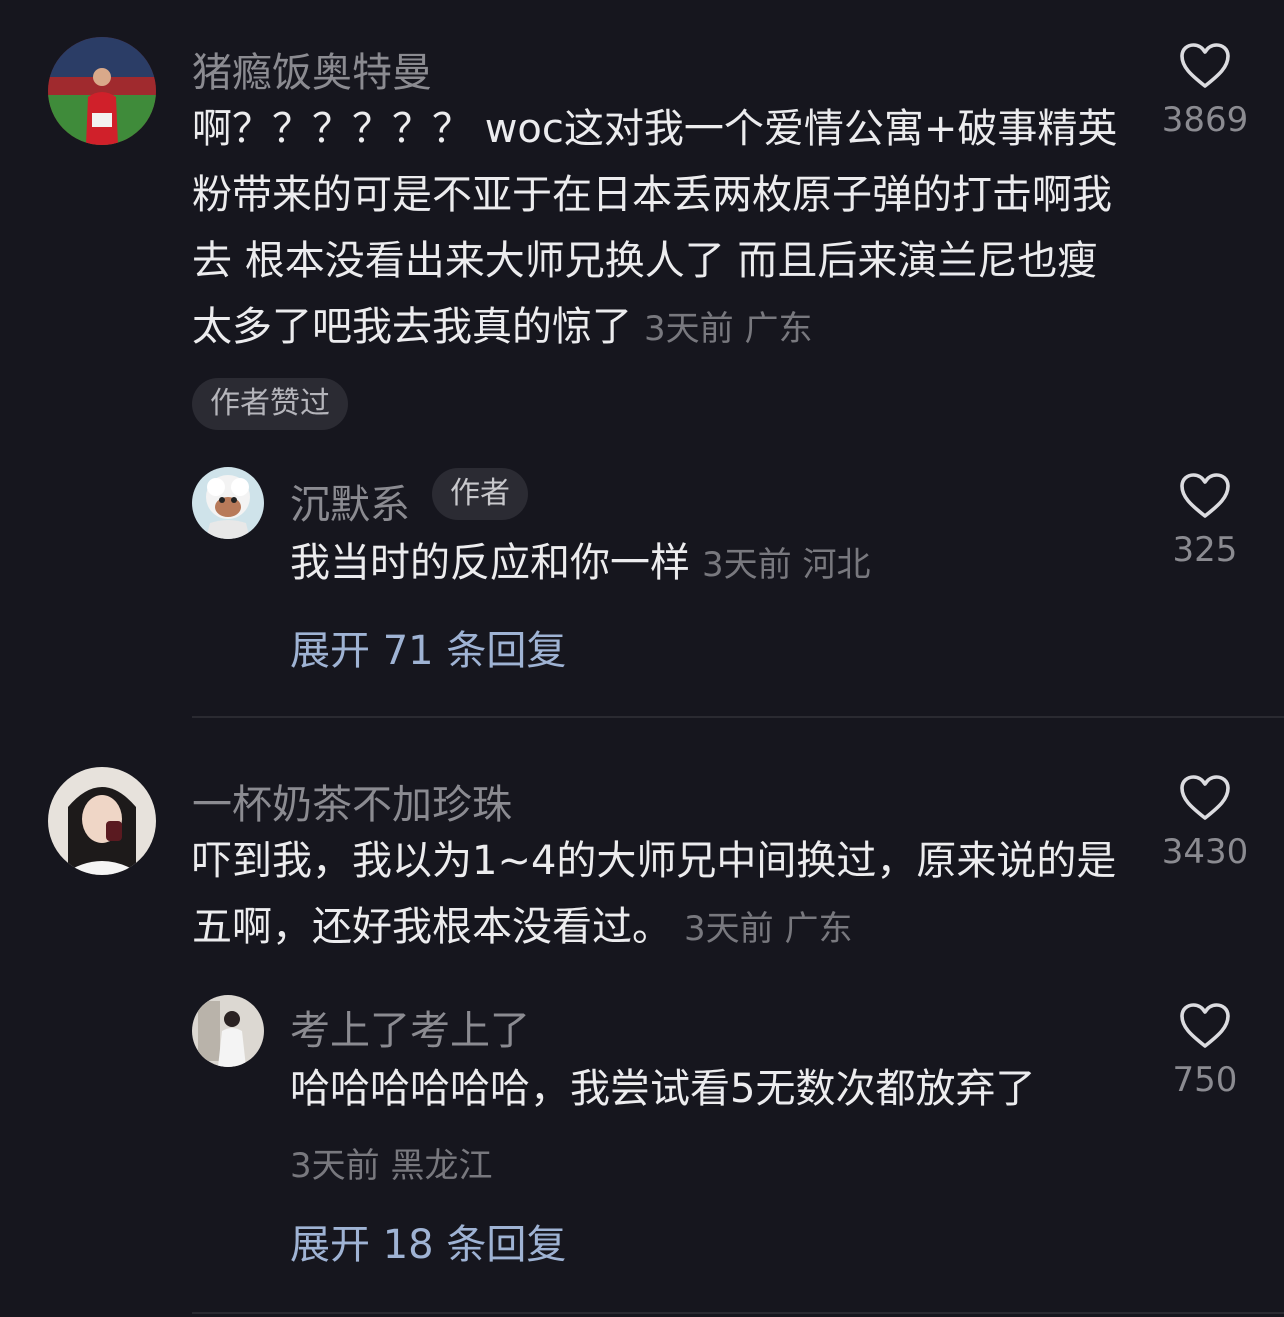 Image resolution: width=1284 pixels, height=1317 pixels. What do you see at coordinates (312, 69) in the screenshot?
I see `username: 猪瘾饭奥特曼` at bounding box center [312, 69].